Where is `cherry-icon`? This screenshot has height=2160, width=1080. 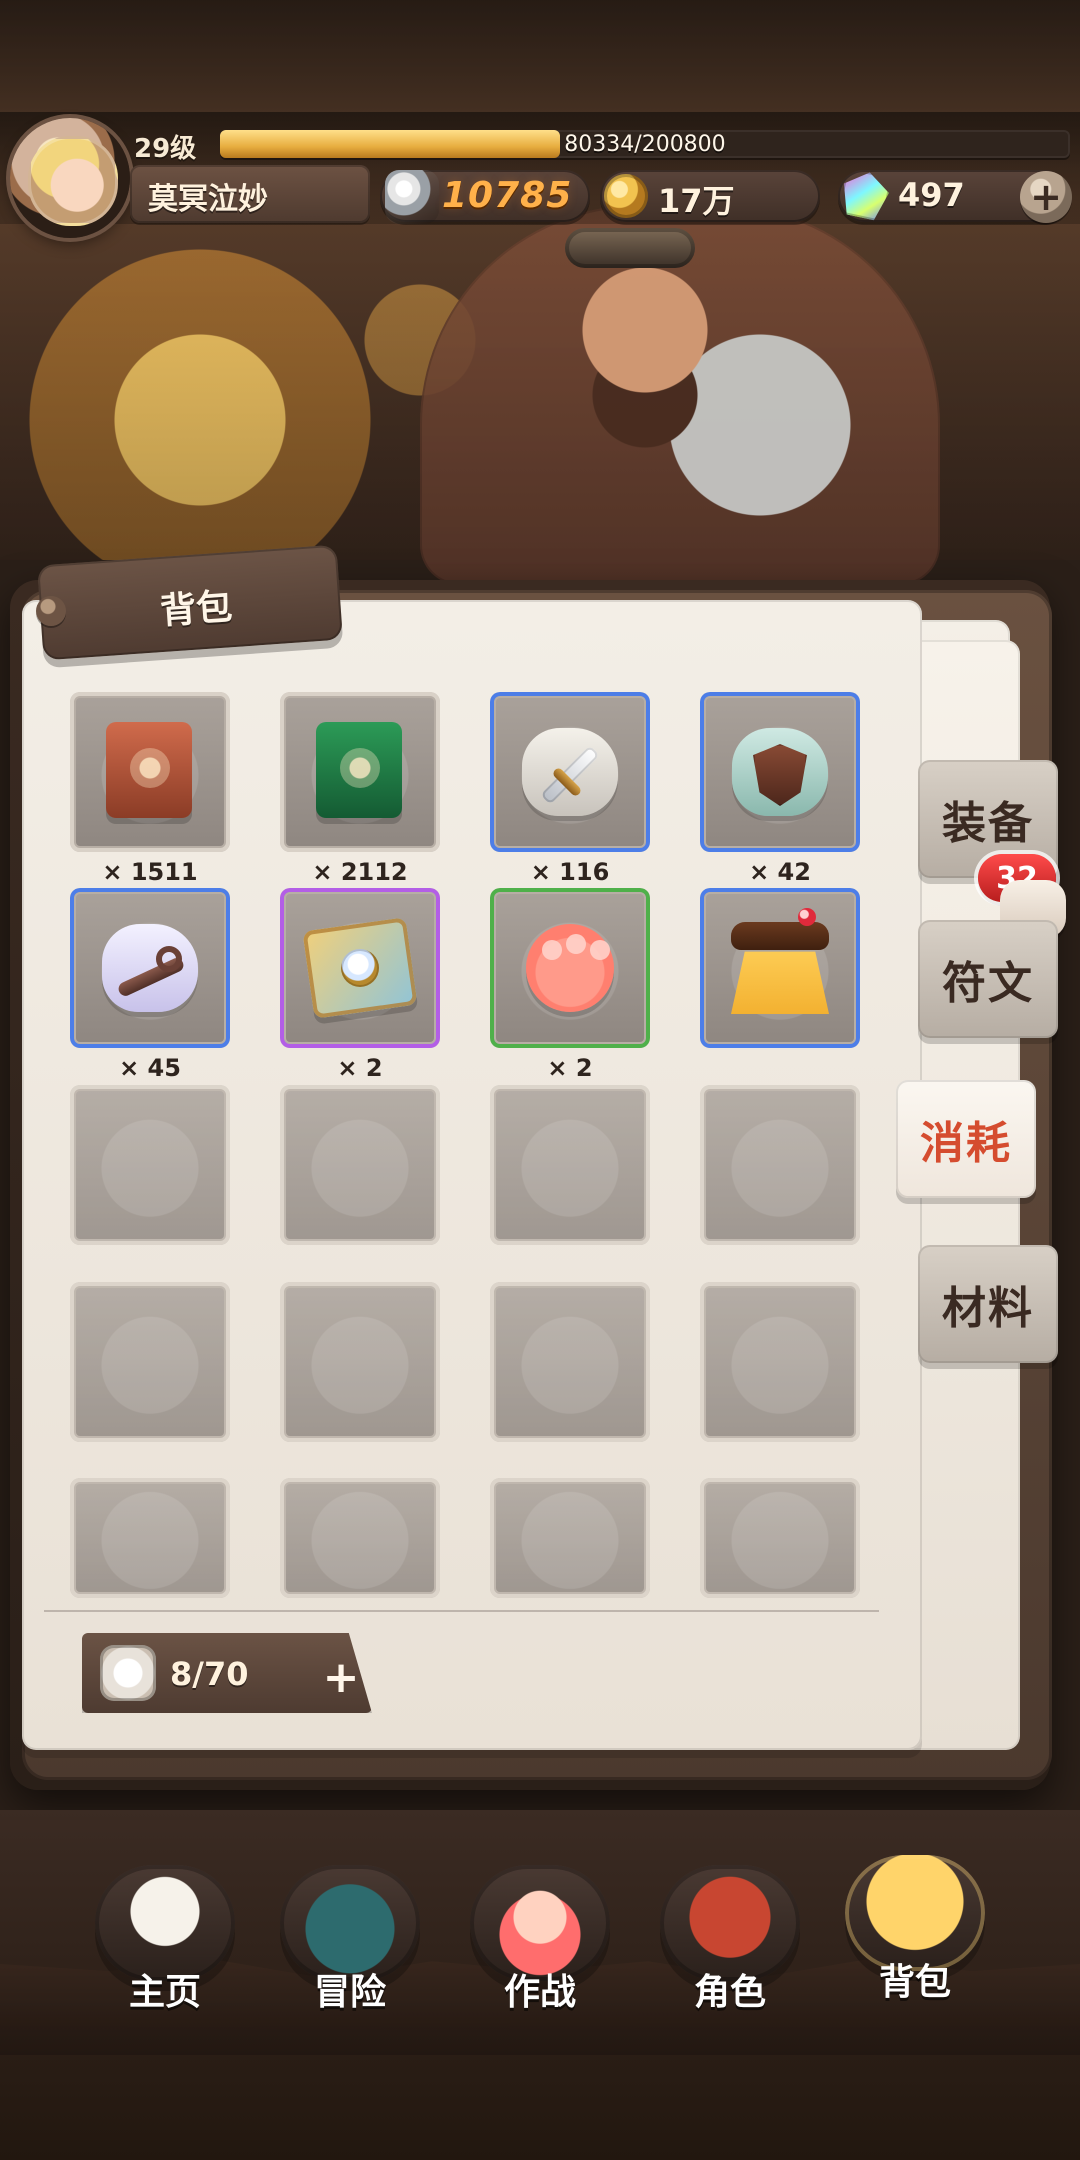
cherry-icon is located at coordinates (807, 917).